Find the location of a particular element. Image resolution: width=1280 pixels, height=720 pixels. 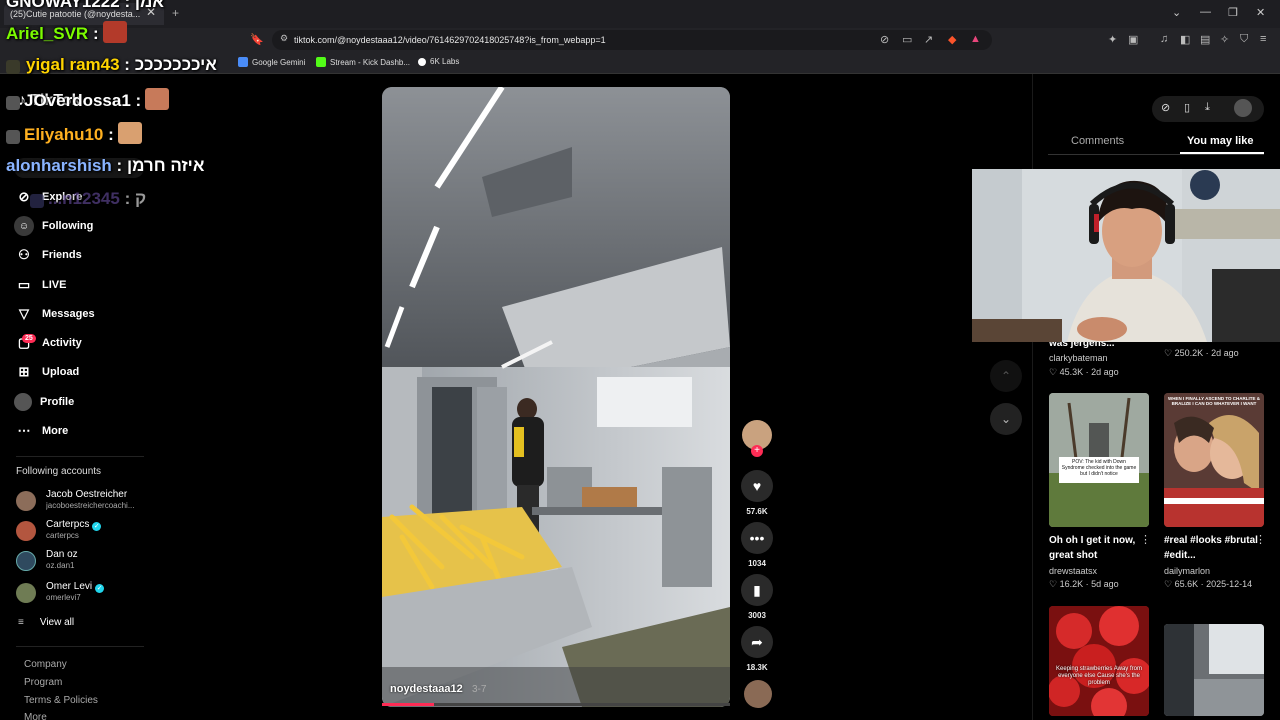

kick-icon is located at coordinates (321, 62).